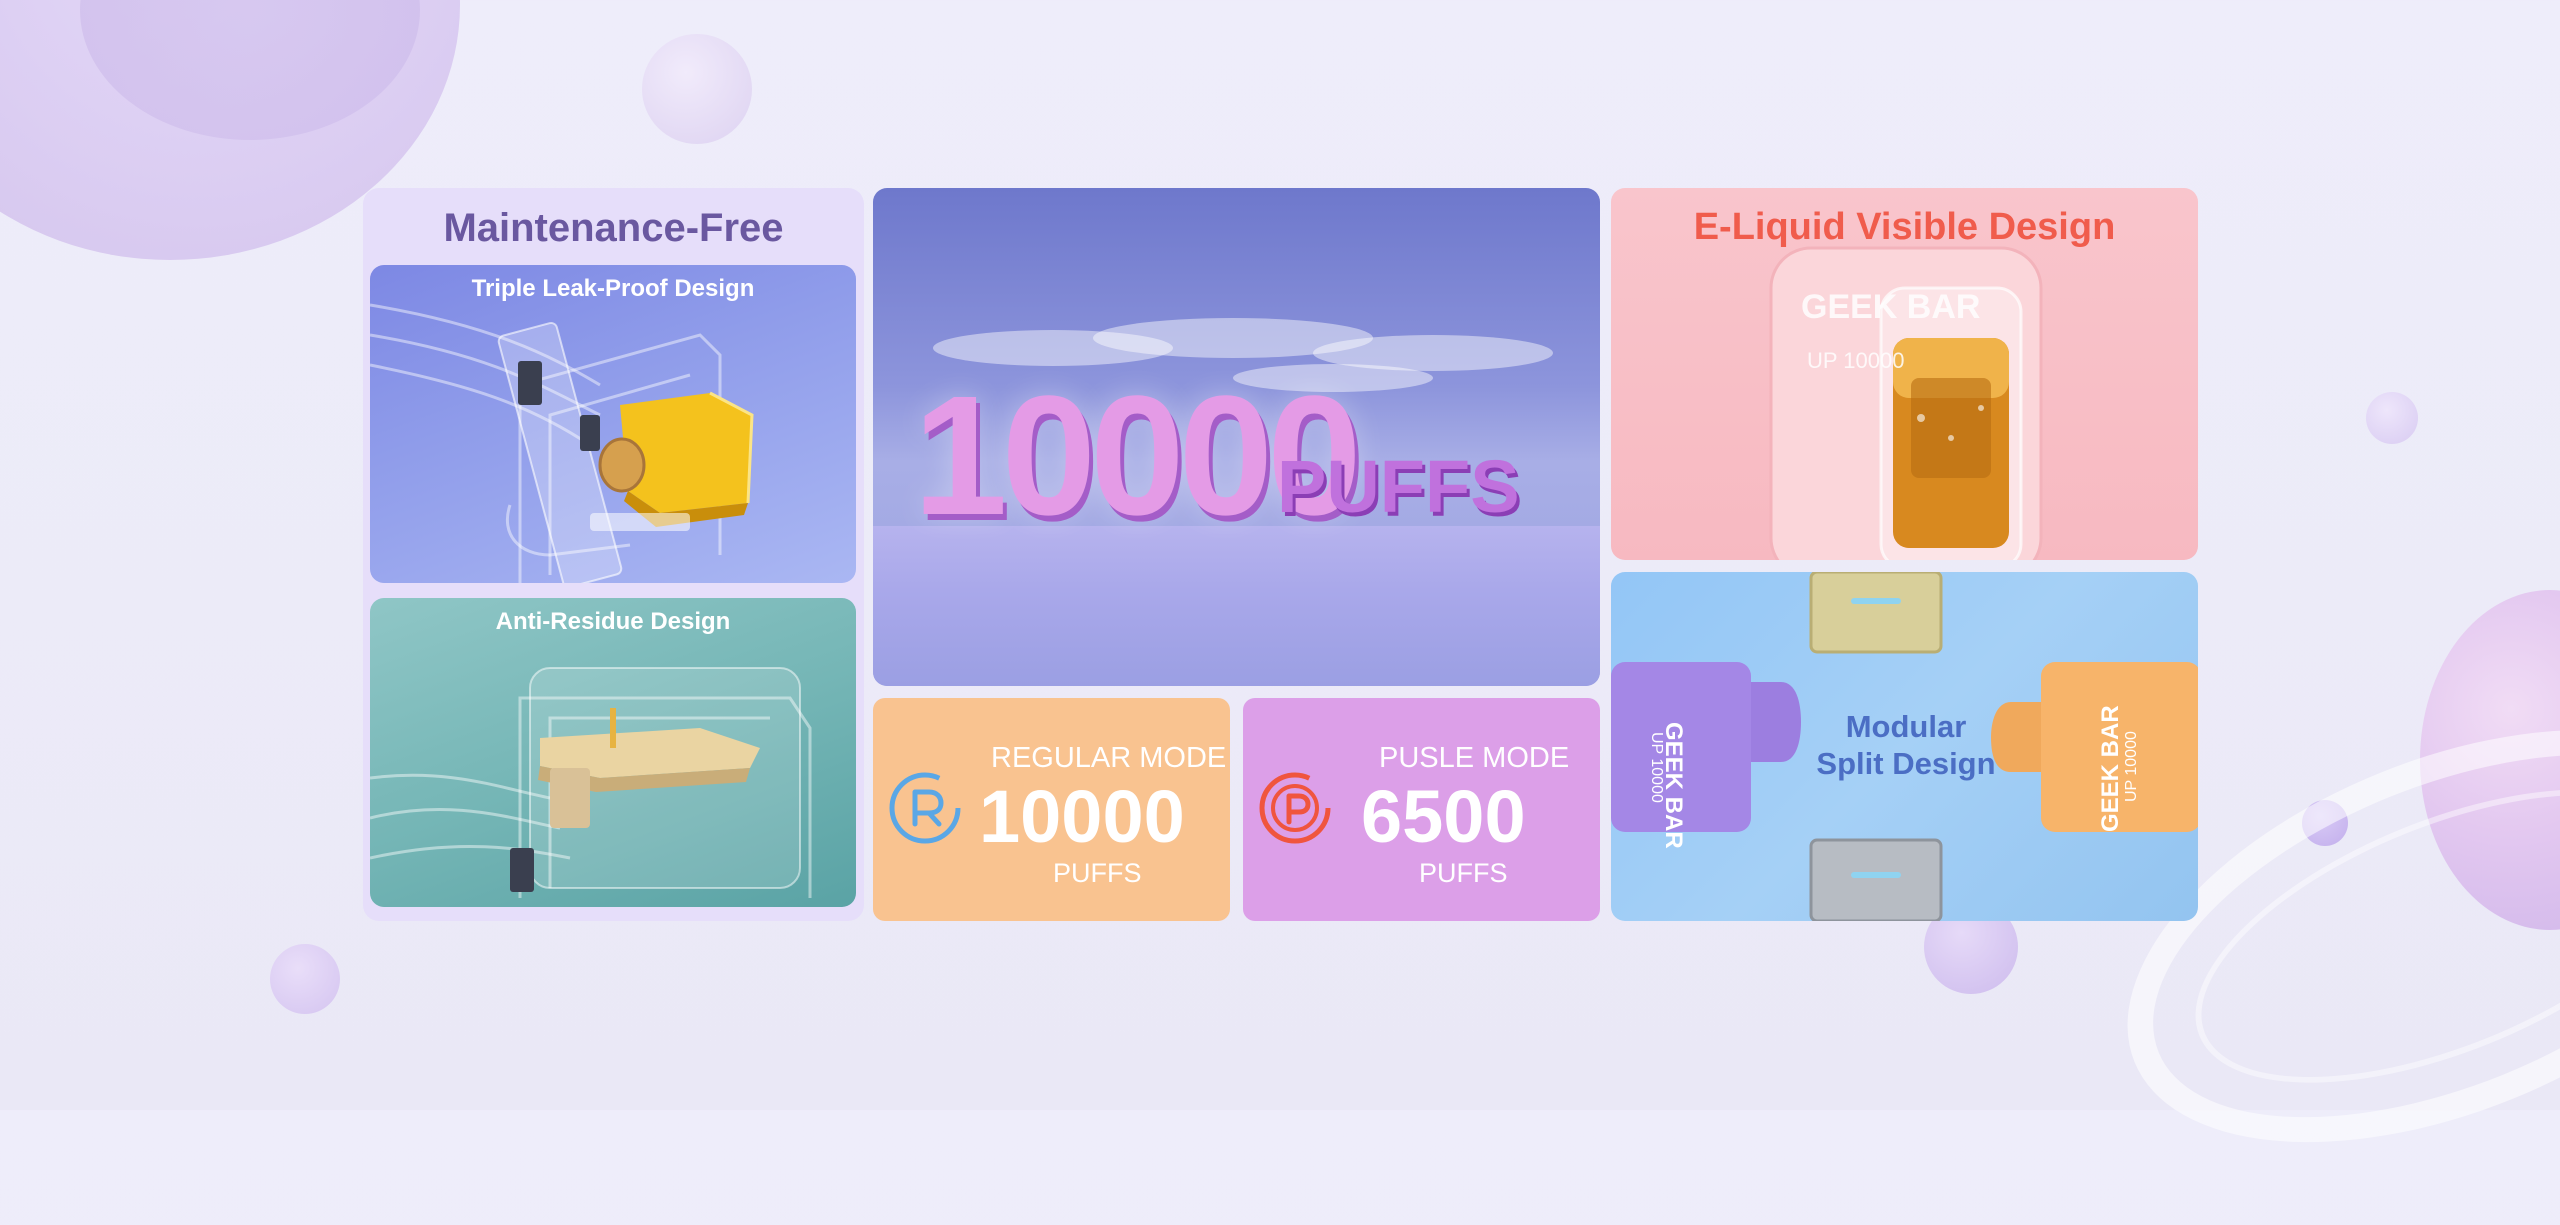 This screenshot has width=2560, height=1225. What do you see at coordinates (1906, 726) in the screenshot?
I see `modular-title-line1: Modular` at bounding box center [1906, 726].